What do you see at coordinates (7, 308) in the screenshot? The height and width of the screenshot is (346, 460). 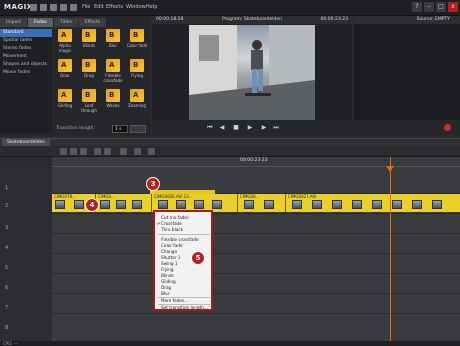 I see `track-number: 7` at bounding box center [7, 308].